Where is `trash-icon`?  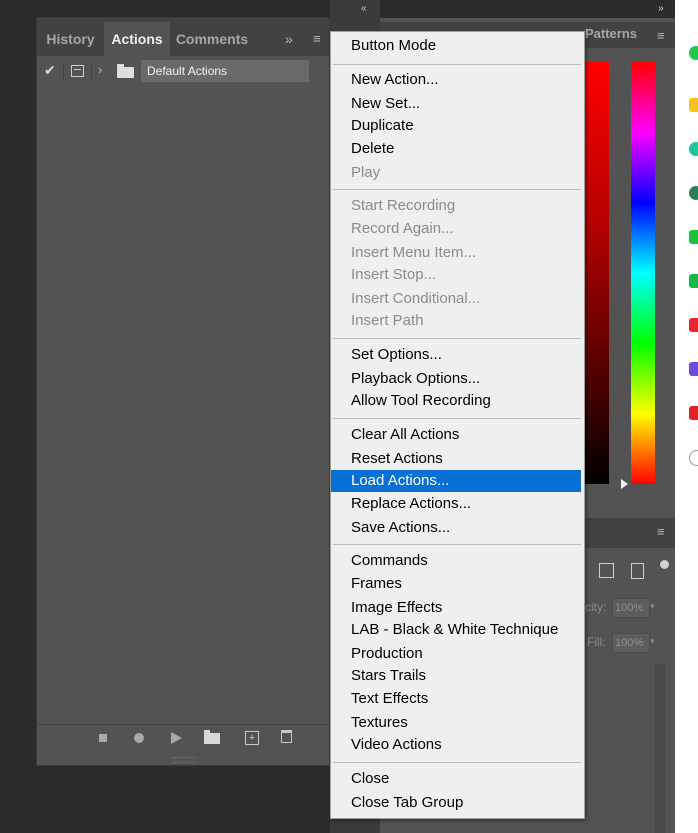 trash-icon is located at coordinates (286, 736).